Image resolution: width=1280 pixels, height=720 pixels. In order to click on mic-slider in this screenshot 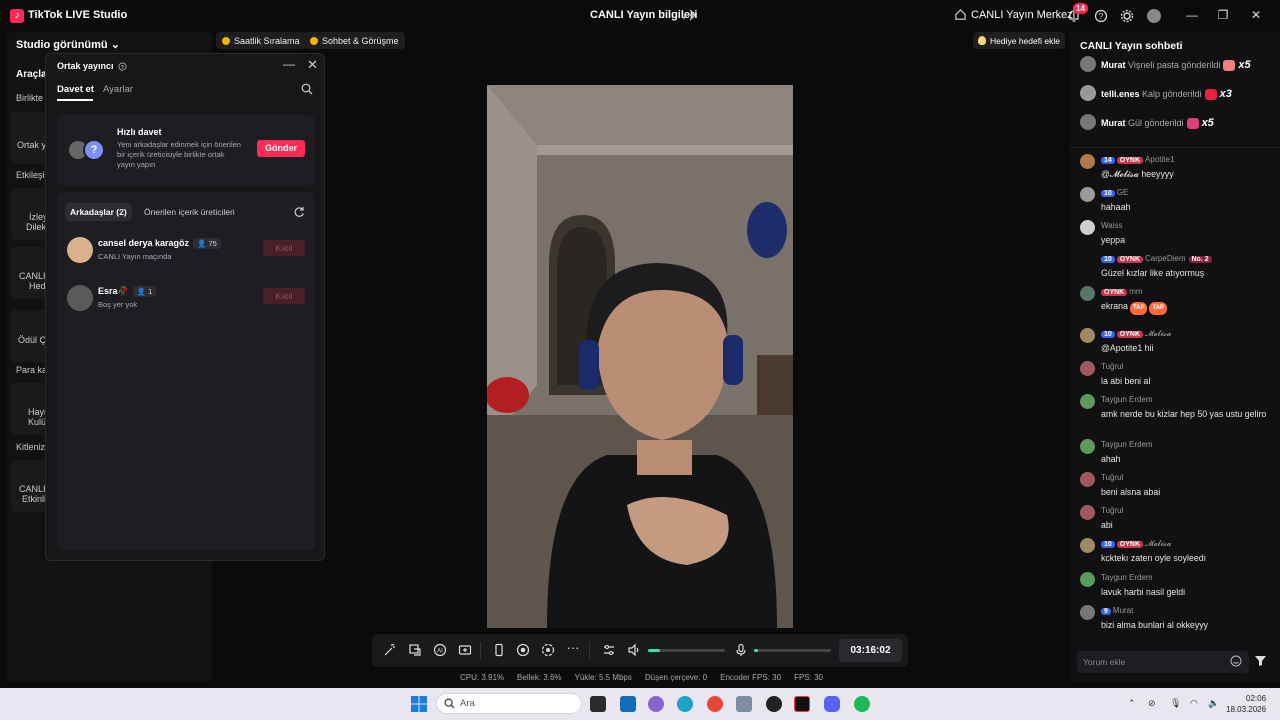, I will do `click(792, 650)`.